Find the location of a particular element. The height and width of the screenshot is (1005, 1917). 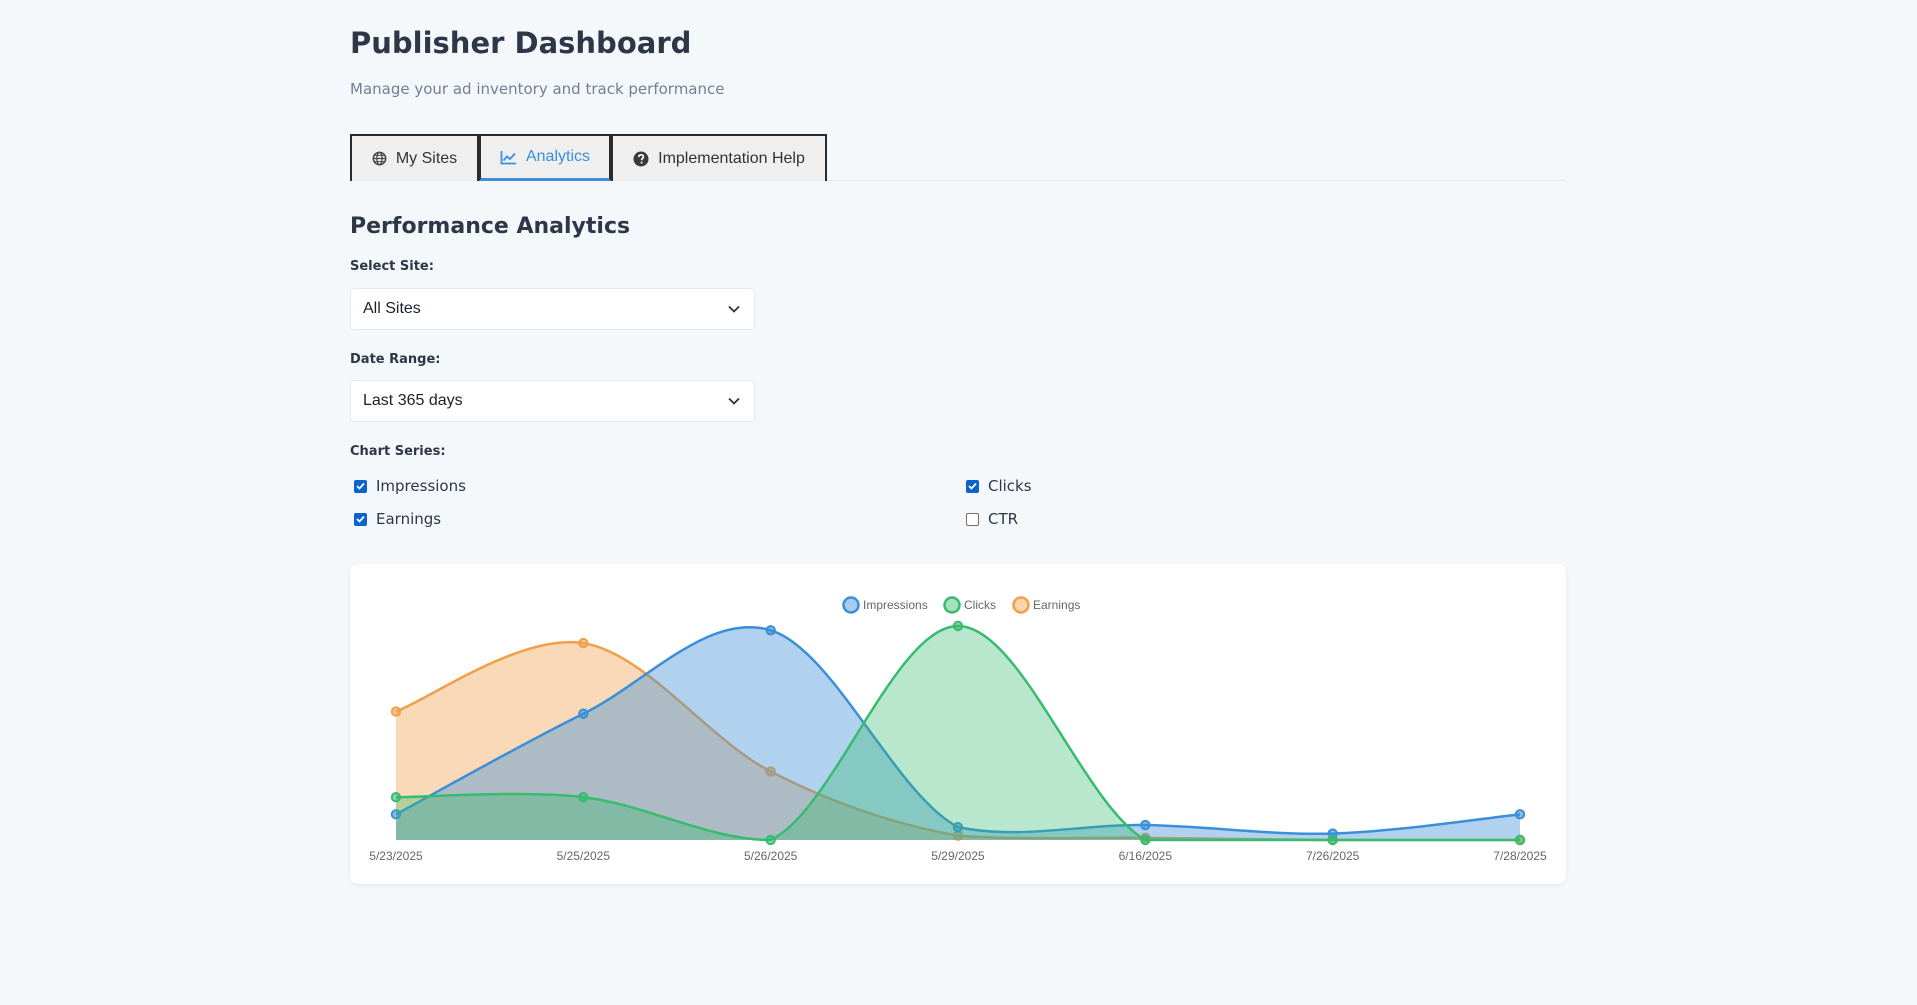

series-checkbox-impressions: Impressions is located at coordinates (410, 486).